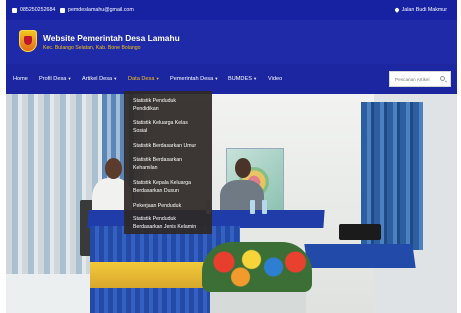 The image size is (461, 313). What do you see at coordinates (62, 10) in the screenshot?
I see `mail-icon` at bounding box center [62, 10].